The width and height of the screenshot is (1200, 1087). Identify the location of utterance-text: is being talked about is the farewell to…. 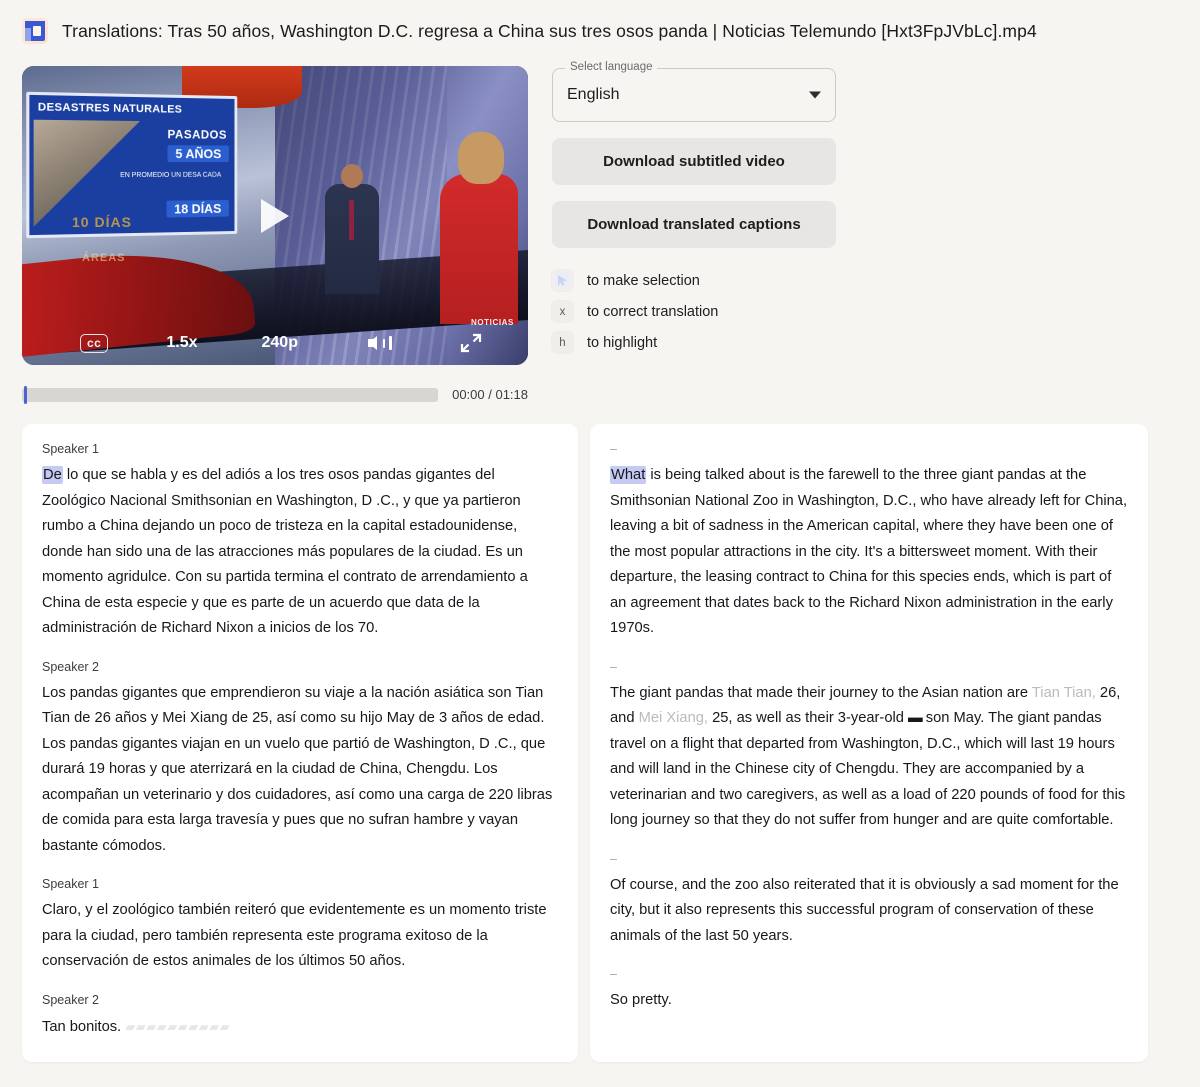
(869, 551).